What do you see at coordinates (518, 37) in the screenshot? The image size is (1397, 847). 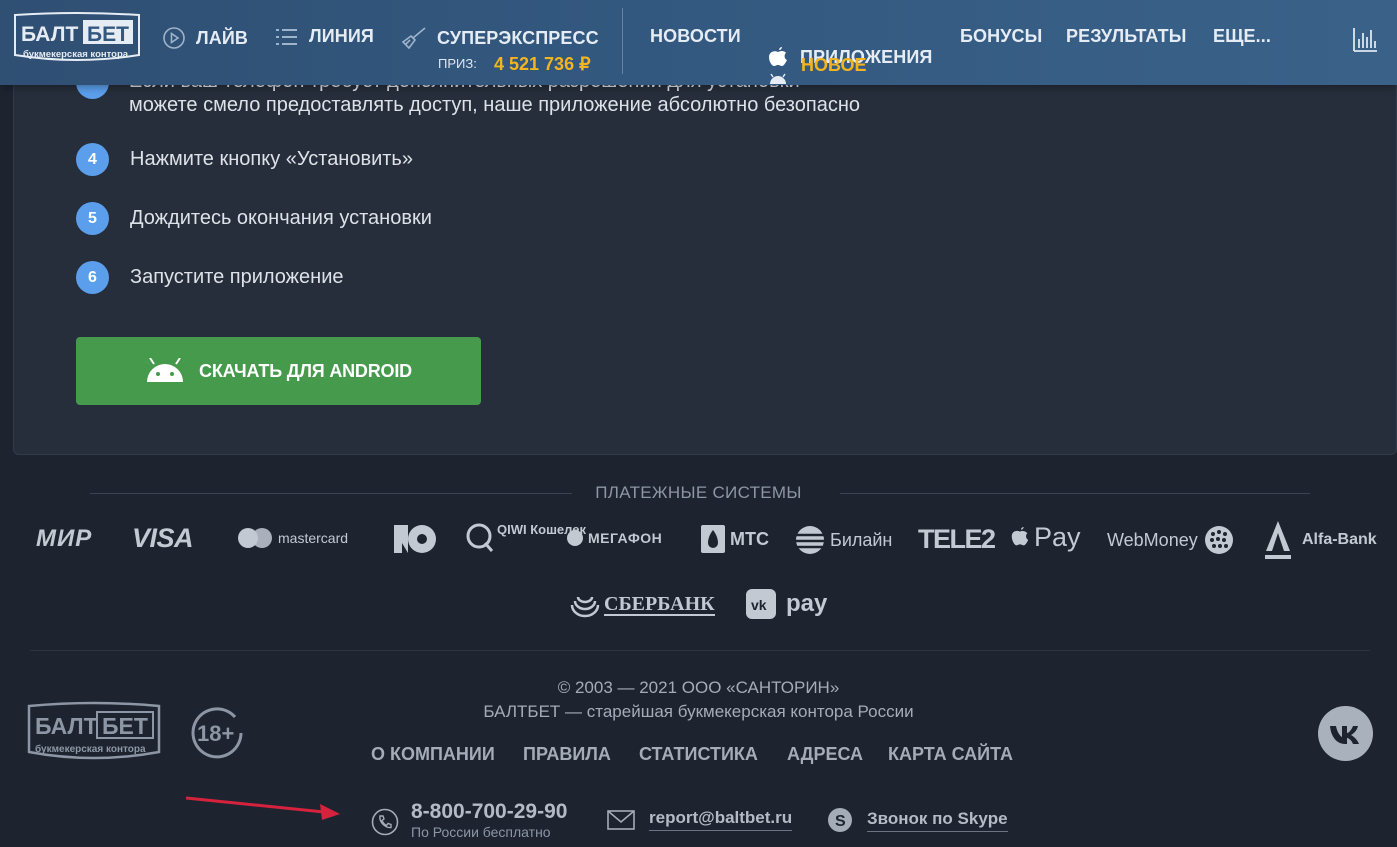 I see `nav-superexpress-label: СУПЕРЭКСПРЕСС` at bounding box center [518, 37].